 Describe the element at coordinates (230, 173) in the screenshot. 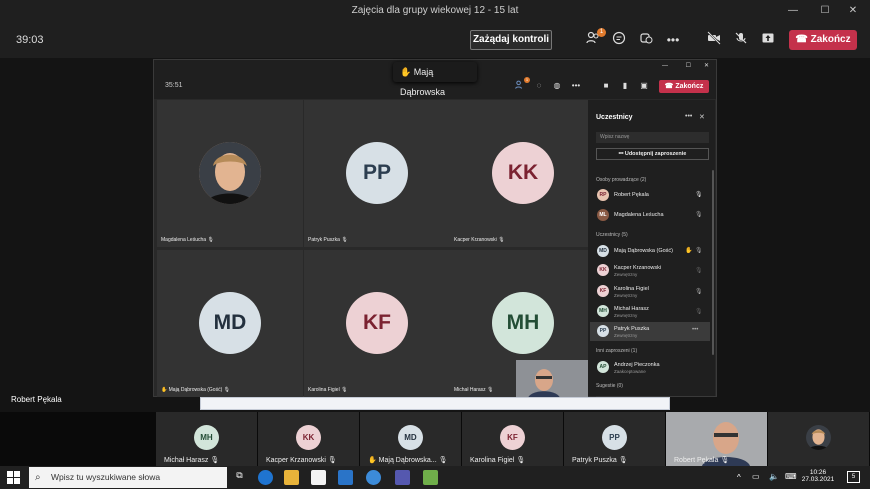

I see `avatar-photo` at that location.